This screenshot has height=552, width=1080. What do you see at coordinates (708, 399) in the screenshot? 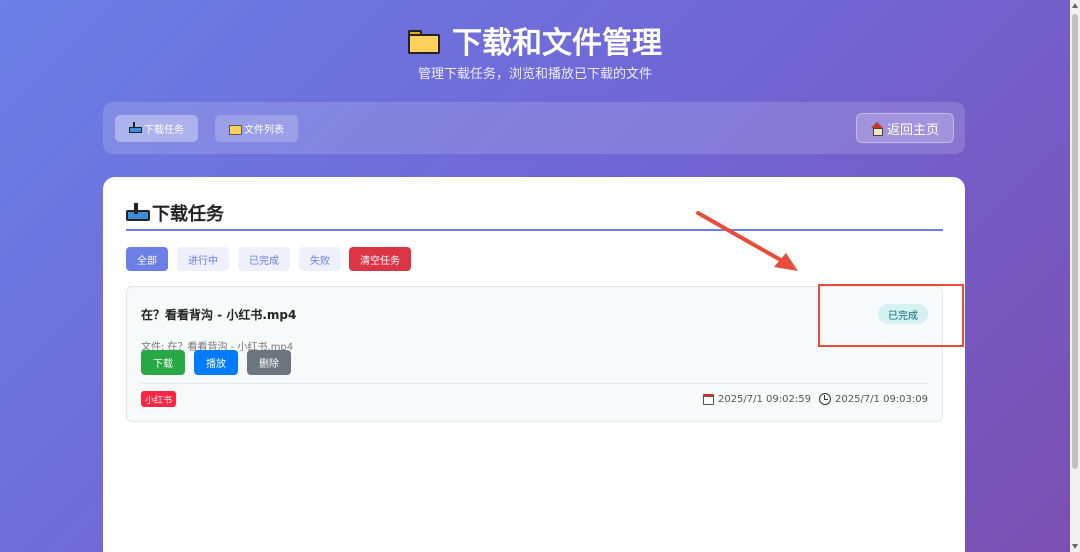
I see `calendar-icon` at bounding box center [708, 399].